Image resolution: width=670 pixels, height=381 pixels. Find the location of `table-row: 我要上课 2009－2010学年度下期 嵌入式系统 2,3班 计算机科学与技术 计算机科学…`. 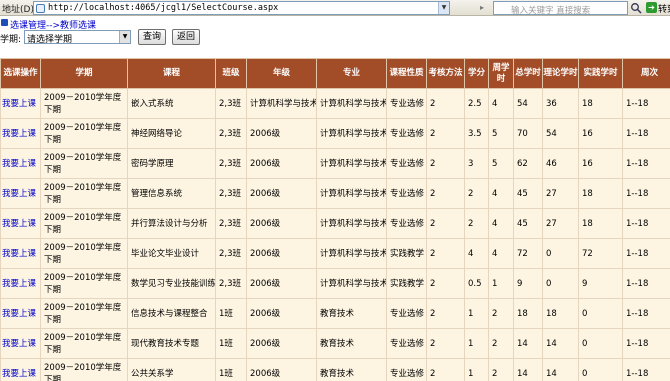

table-row: 我要上课 2009－2010学年度下期 嵌入式系统 2,3班 计算机科学与技术 计算机科学… is located at coordinates (335, 103).